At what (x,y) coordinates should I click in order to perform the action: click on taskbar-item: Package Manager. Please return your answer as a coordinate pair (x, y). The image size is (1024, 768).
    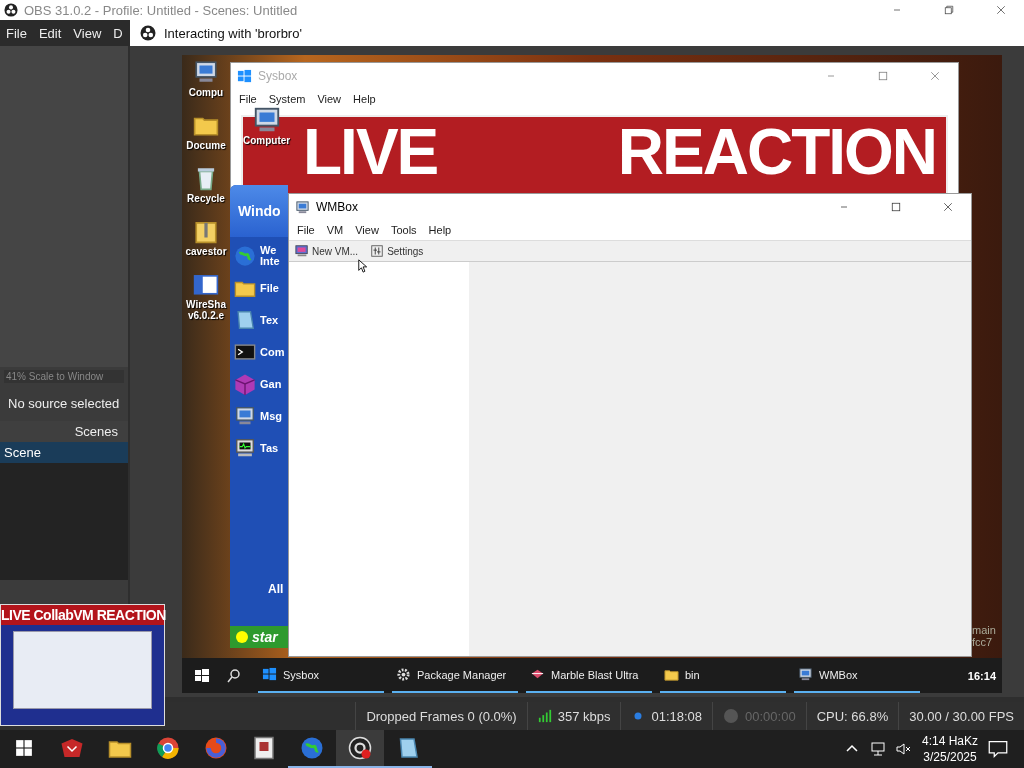
    Looking at the image, I should click on (455, 675).